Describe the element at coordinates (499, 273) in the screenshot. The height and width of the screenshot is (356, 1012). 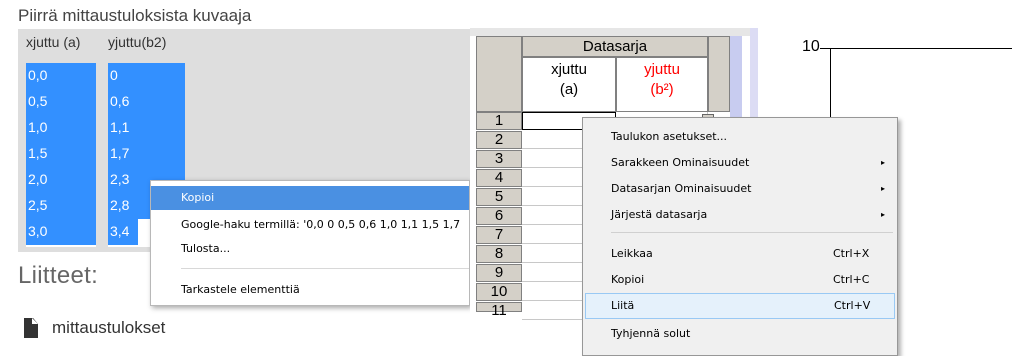
I see `row-header: 9` at that location.